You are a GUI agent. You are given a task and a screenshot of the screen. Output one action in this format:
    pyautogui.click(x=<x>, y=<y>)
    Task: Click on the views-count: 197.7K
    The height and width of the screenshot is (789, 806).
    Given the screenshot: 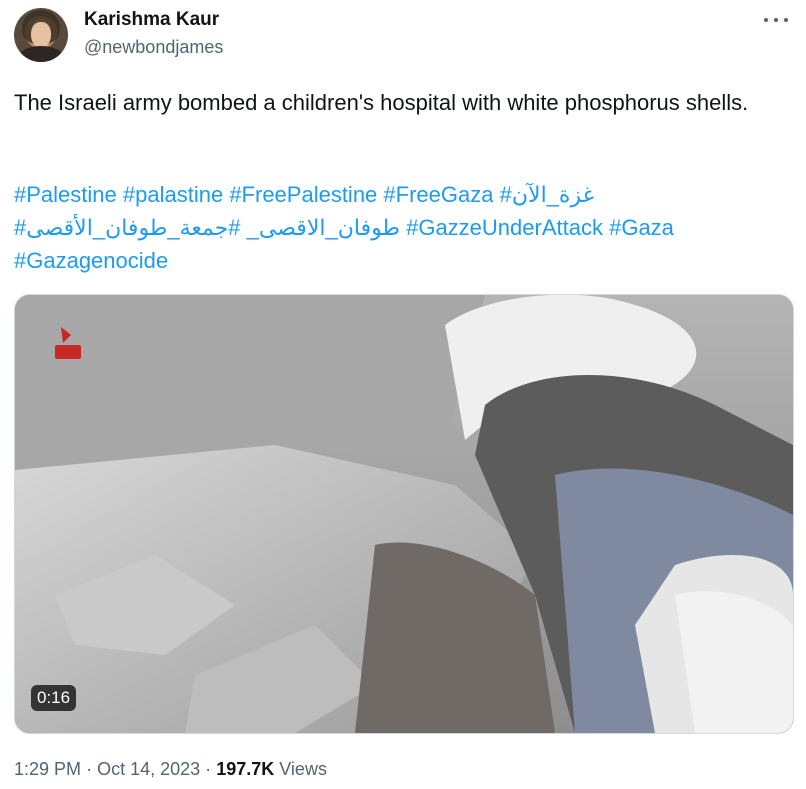 What is the action you would take?
    pyautogui.click(x=245, y=769)
    